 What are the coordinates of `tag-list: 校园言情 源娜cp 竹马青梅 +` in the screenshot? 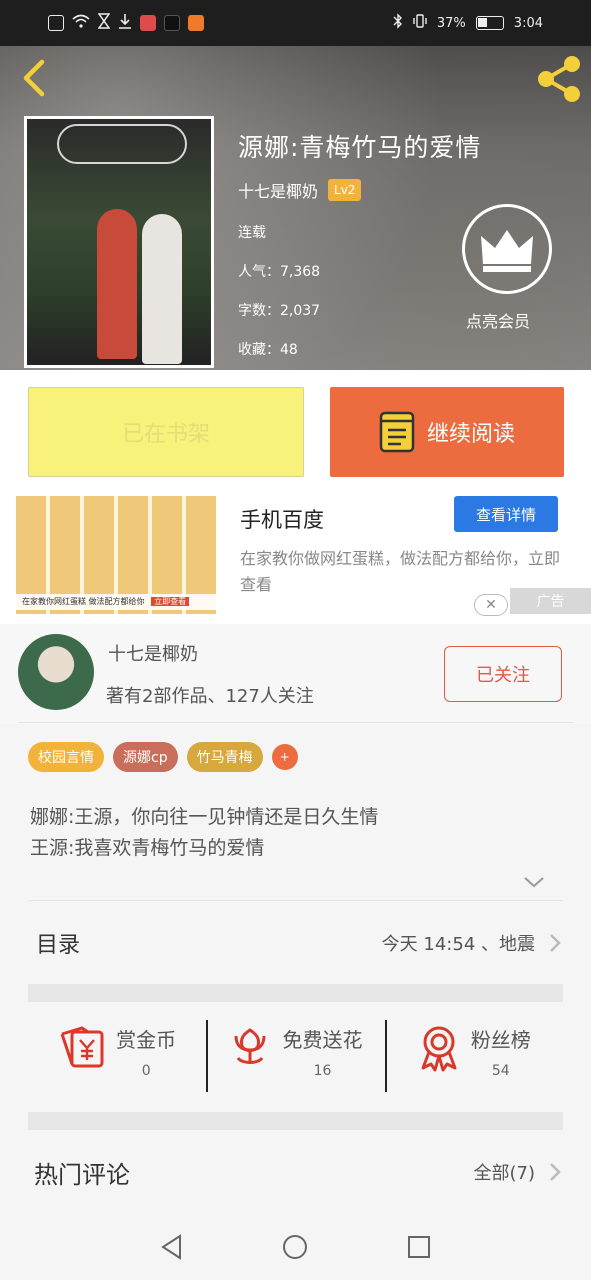 It's located at (163, 757).